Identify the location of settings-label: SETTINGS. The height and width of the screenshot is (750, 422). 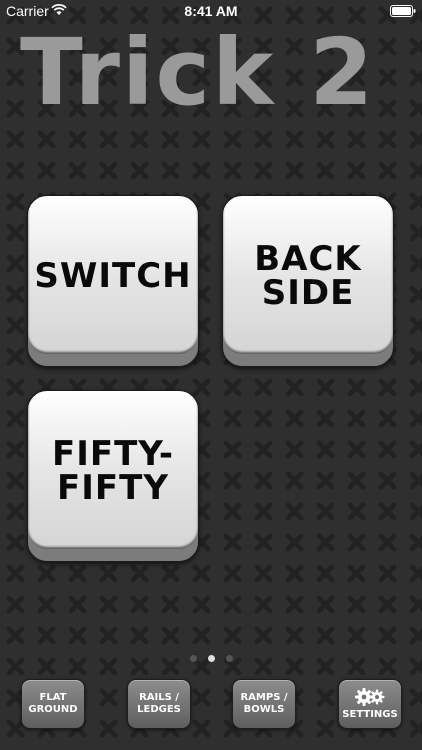
(370, 714).